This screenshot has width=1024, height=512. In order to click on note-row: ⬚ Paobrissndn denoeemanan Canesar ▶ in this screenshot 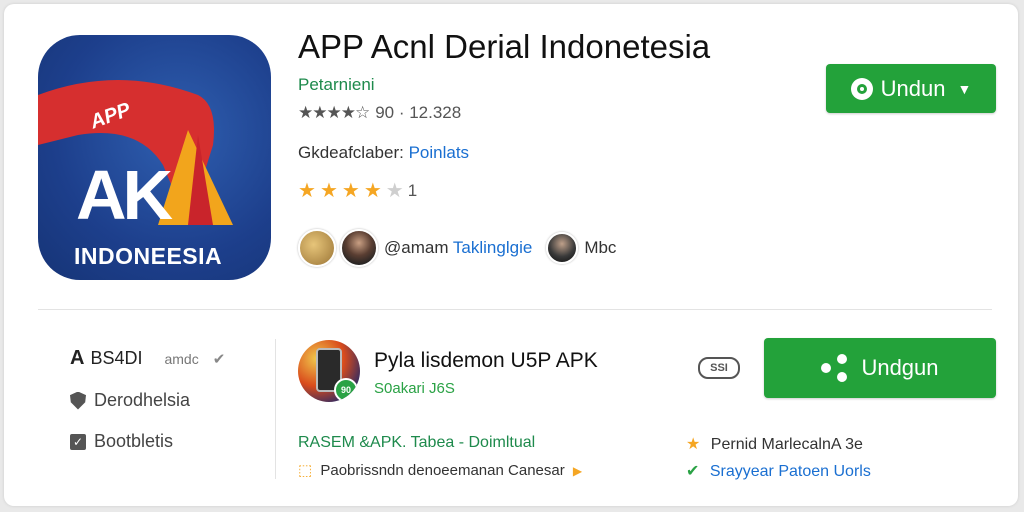, I will do `click(440, 470)`.